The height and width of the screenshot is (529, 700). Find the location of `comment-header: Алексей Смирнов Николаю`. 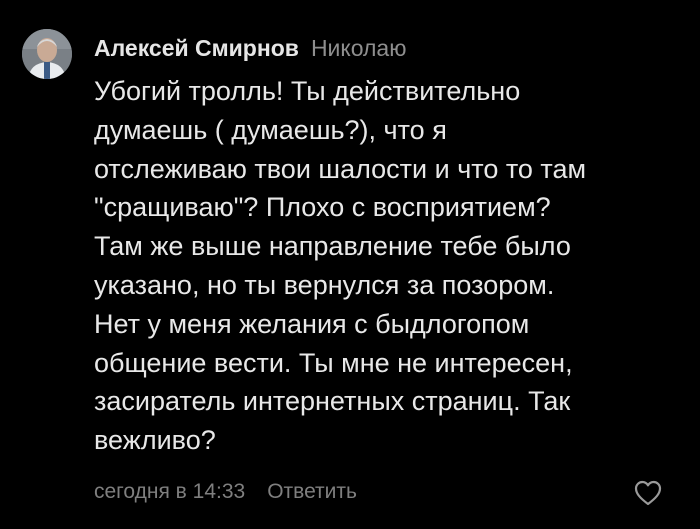

comment-header: Алексей Смирнов Николаю is located at coordinates (250, 50).